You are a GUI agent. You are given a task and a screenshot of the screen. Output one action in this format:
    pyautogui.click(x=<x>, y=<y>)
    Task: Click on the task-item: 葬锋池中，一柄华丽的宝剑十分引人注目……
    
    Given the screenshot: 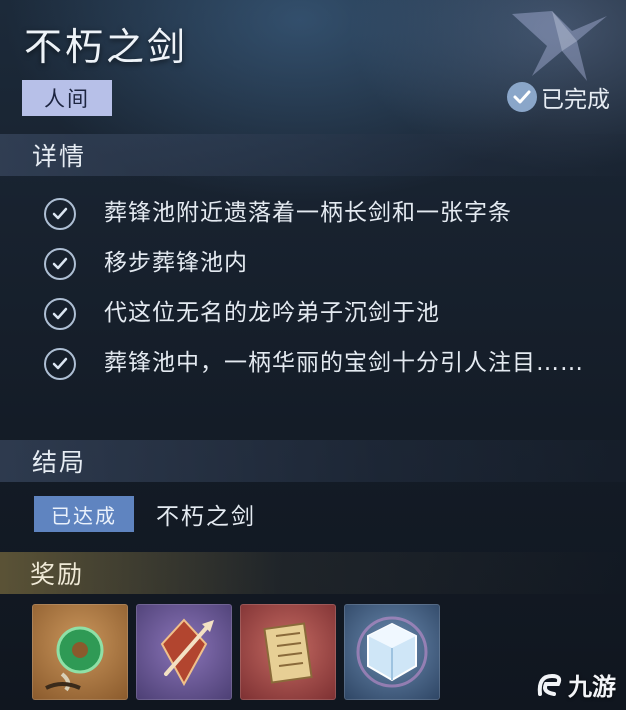 What is the action you would take?
    pyautogui.click(x=329, y=366)
    